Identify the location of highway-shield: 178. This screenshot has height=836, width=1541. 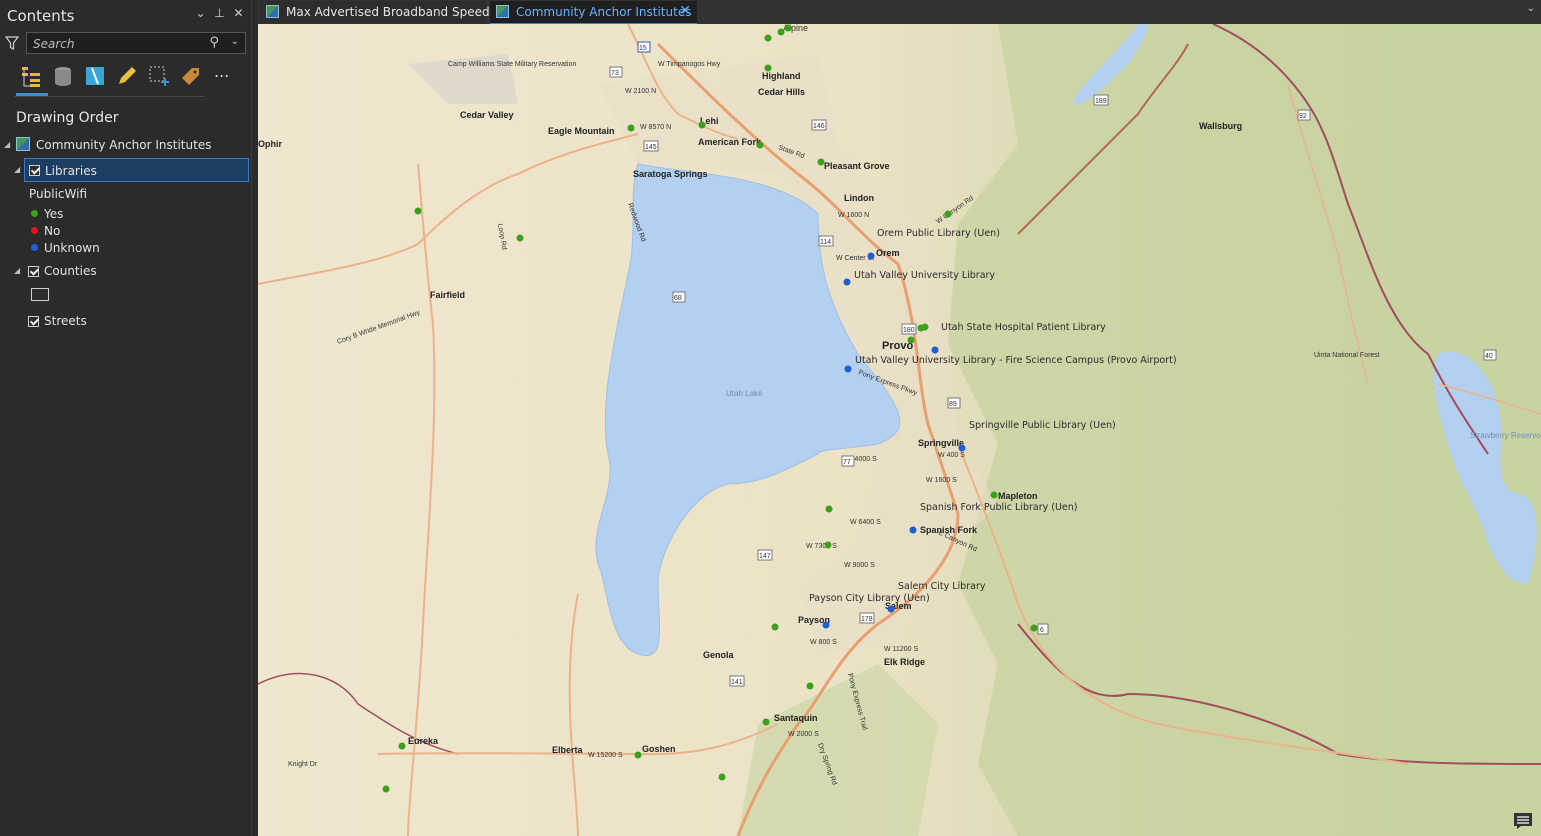
(867, 618).